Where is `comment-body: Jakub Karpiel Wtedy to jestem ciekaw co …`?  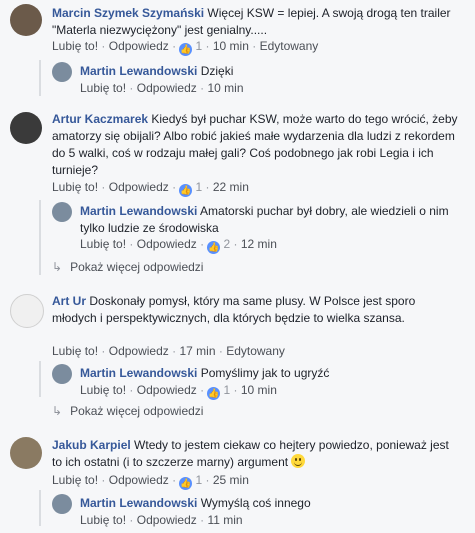
comment-body: Jakub Karpiel Wtedy to jestem ciekaw co … is located at coordinates (257, 454).